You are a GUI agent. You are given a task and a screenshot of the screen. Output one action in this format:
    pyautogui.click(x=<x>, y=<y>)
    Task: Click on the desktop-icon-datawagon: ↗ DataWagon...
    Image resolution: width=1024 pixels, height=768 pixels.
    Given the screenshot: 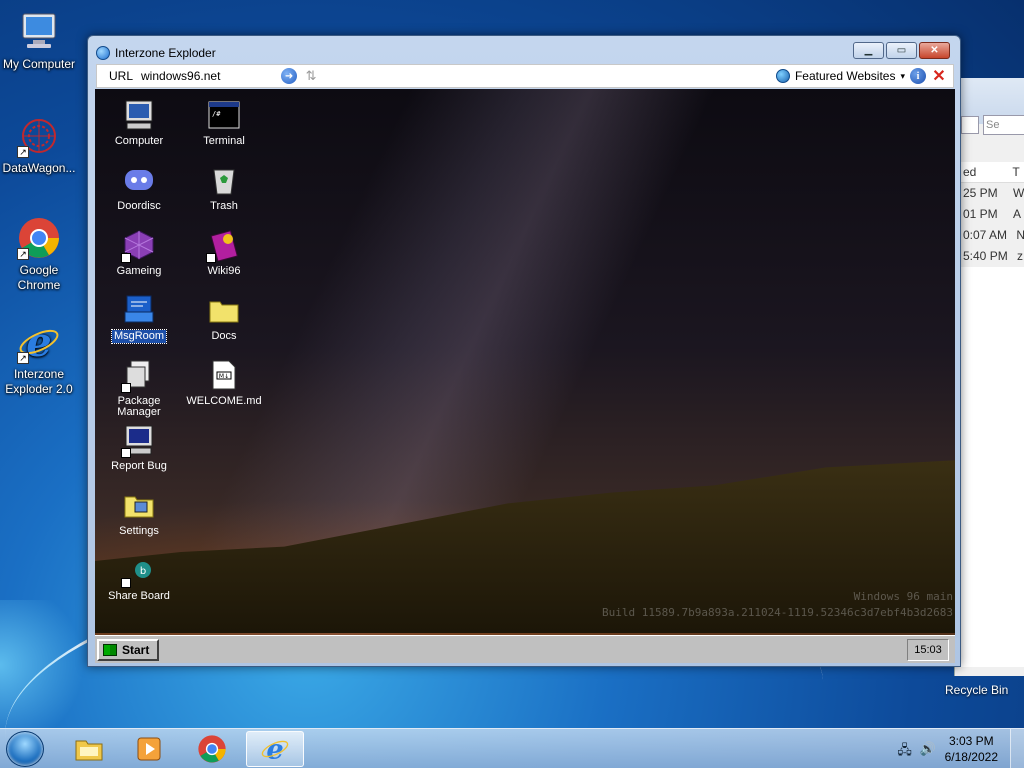 What is the action you would take?
    pyautogui.click(x=39, y=145)
    